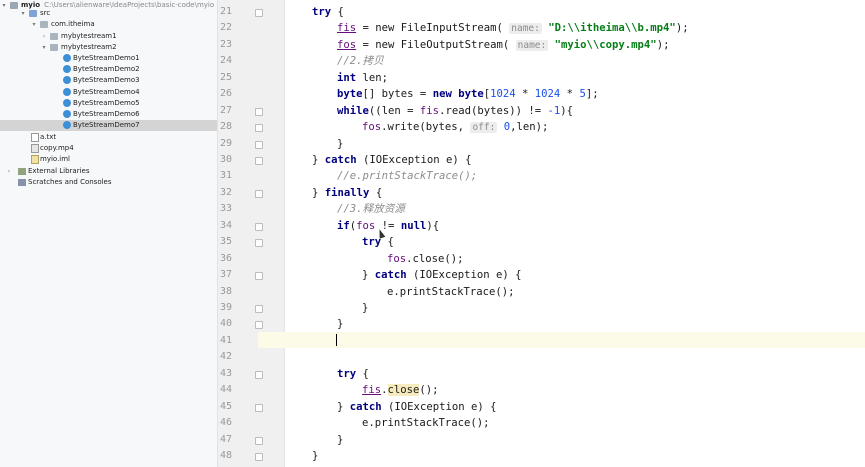 The height and width of the screenshot is (467, 865). What do you see at coordinates (225, 291) in the screenshot?
I see `line-number: 38` at bounding box center [225, 291].